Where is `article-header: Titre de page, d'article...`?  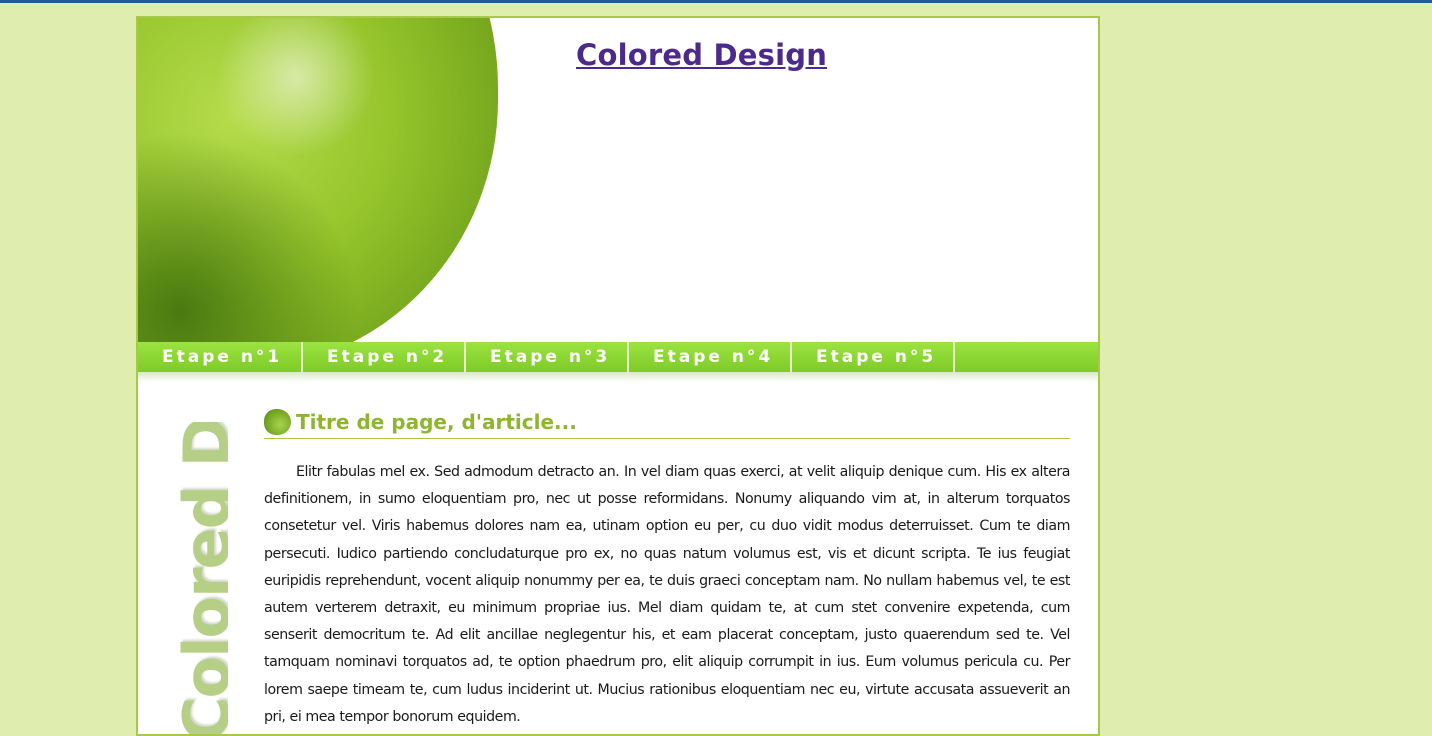
article-header: Titre de page, d'article... is located at coordinates (667, 423).